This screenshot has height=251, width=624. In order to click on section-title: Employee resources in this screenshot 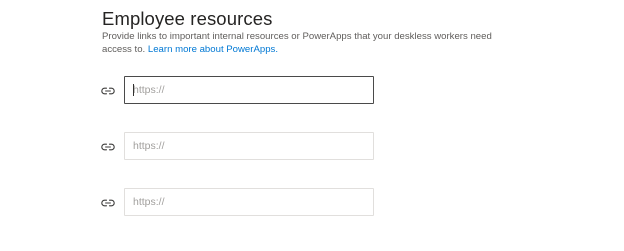, I will do `click(187, 18)`.